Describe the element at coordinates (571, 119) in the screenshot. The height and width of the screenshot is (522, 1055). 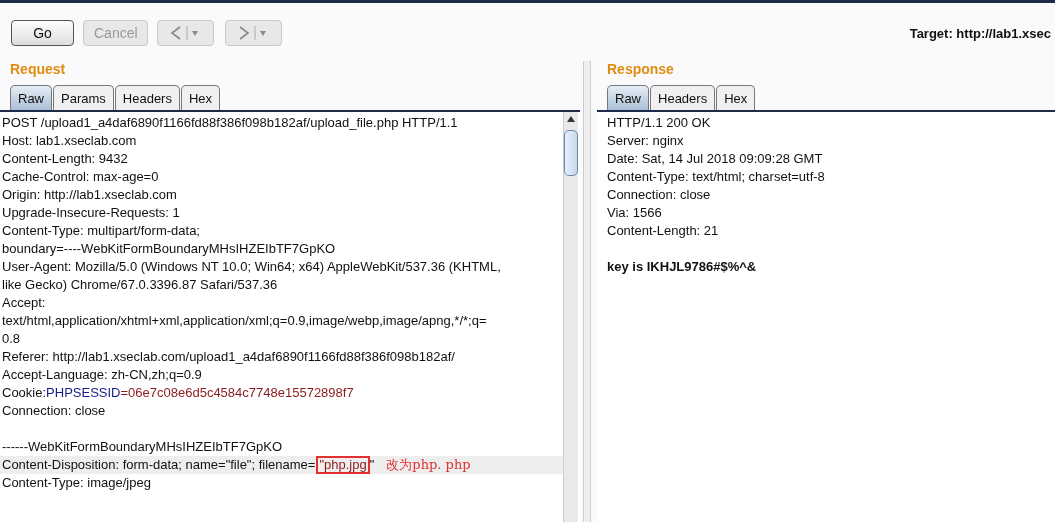
I see `scroll-up-icon` at that location.